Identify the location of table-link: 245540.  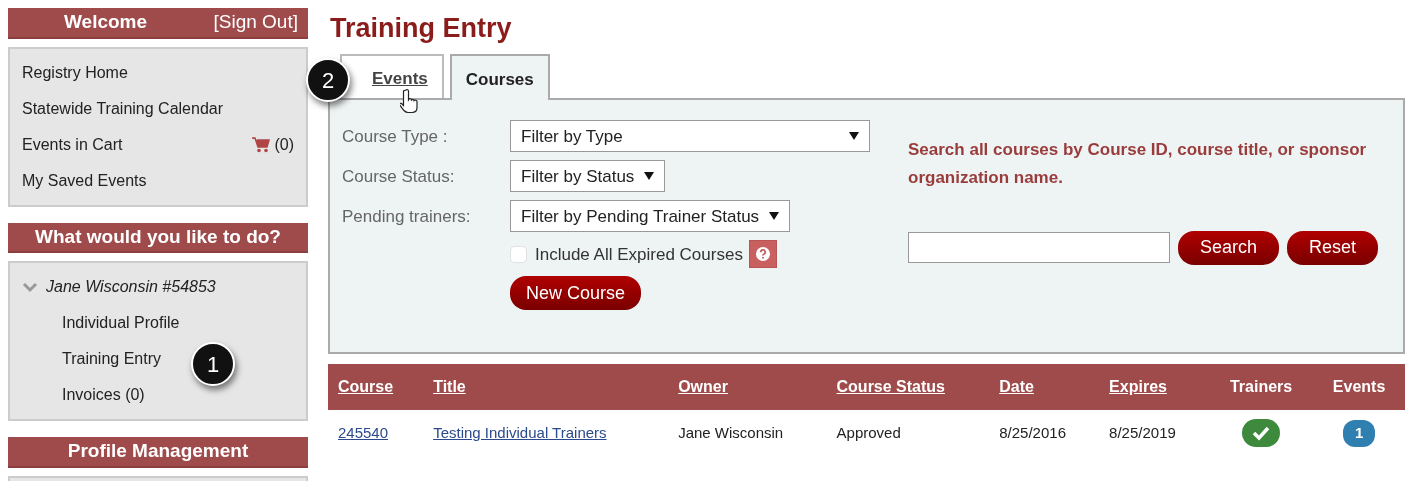
(363, 433).